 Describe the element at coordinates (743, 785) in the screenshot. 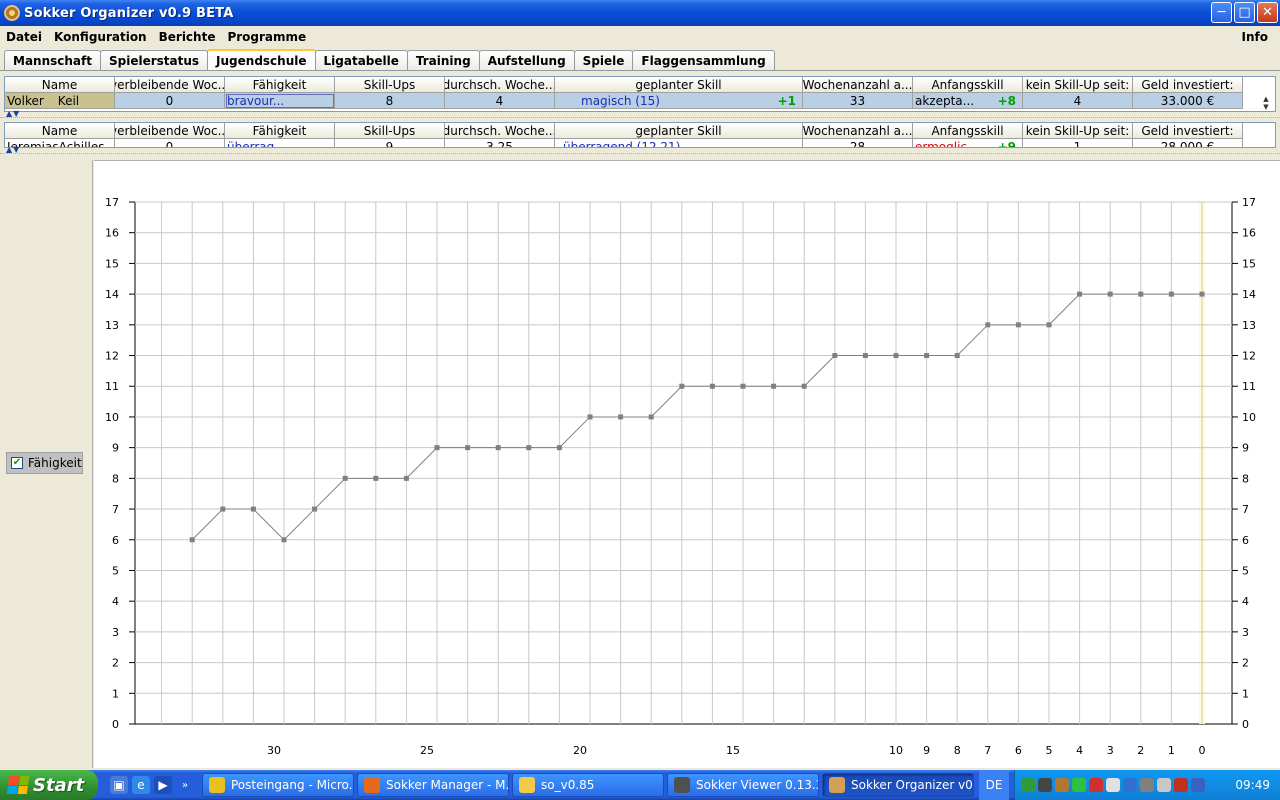

I see `task-sokker-viewer: Sokker Viewer 0.13.3` at that location.